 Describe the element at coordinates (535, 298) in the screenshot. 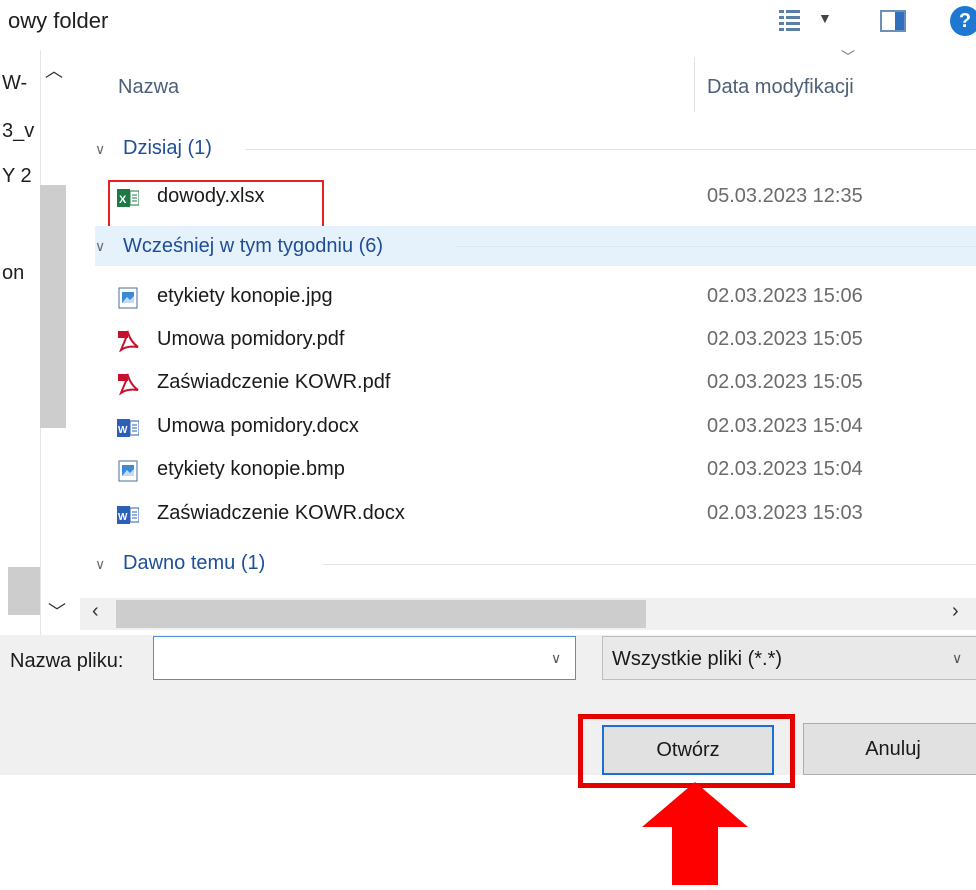

I see `file-row: etykiety konopie.jpg 02.03.2023 15:06` at that location.